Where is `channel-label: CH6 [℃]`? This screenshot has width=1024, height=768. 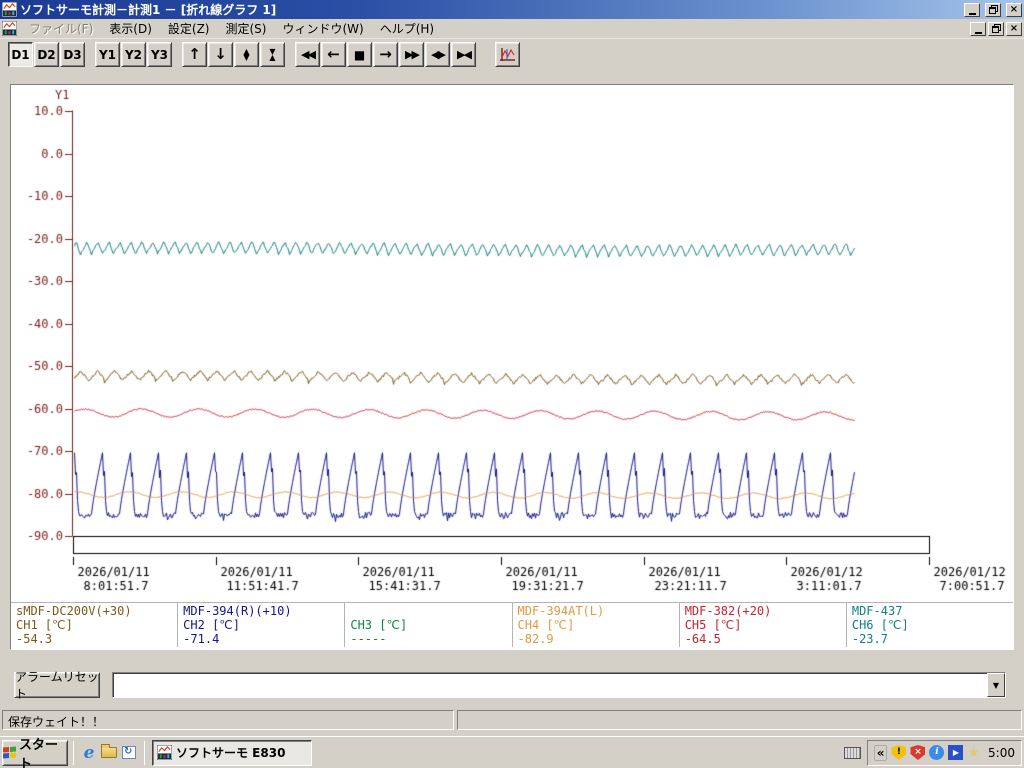 channel-label: CH6 [℃] is located at coordinates (880, 625).